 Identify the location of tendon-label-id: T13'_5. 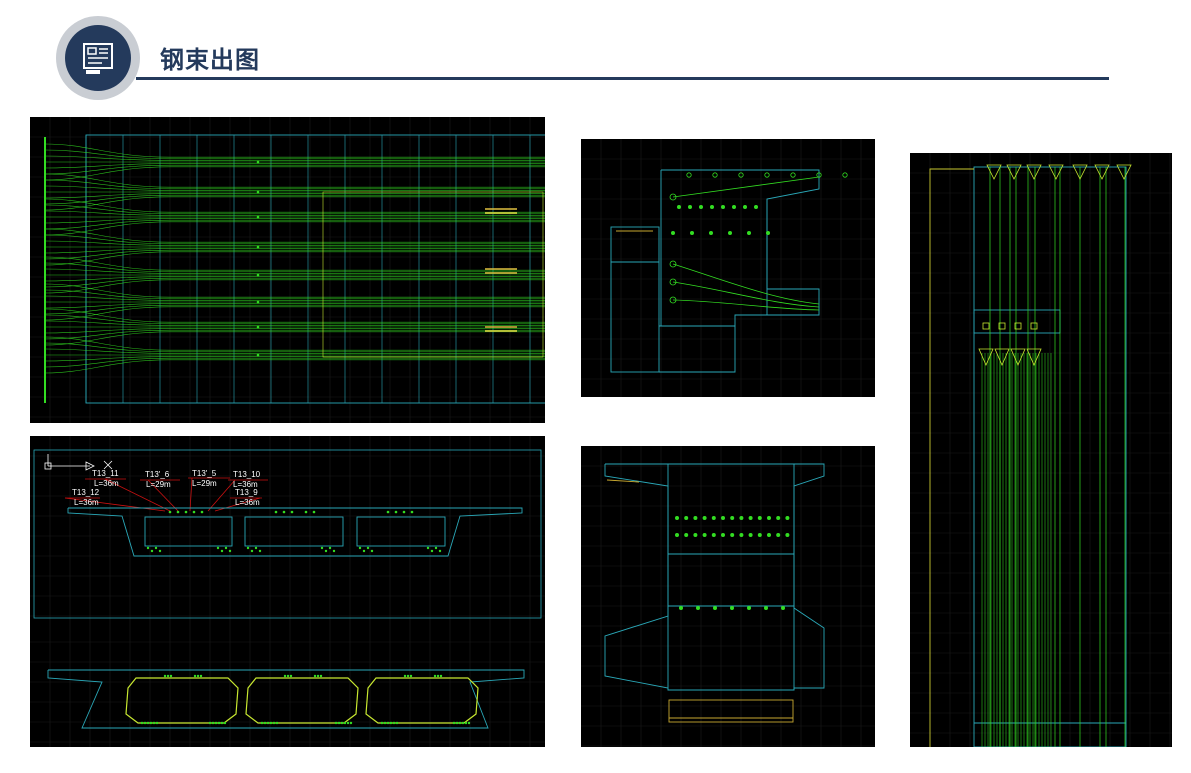
(204, 473).